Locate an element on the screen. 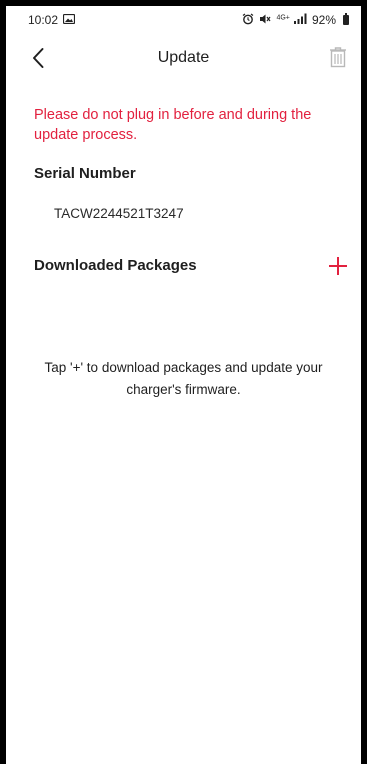  back-button is located at coordinates (38, 58).